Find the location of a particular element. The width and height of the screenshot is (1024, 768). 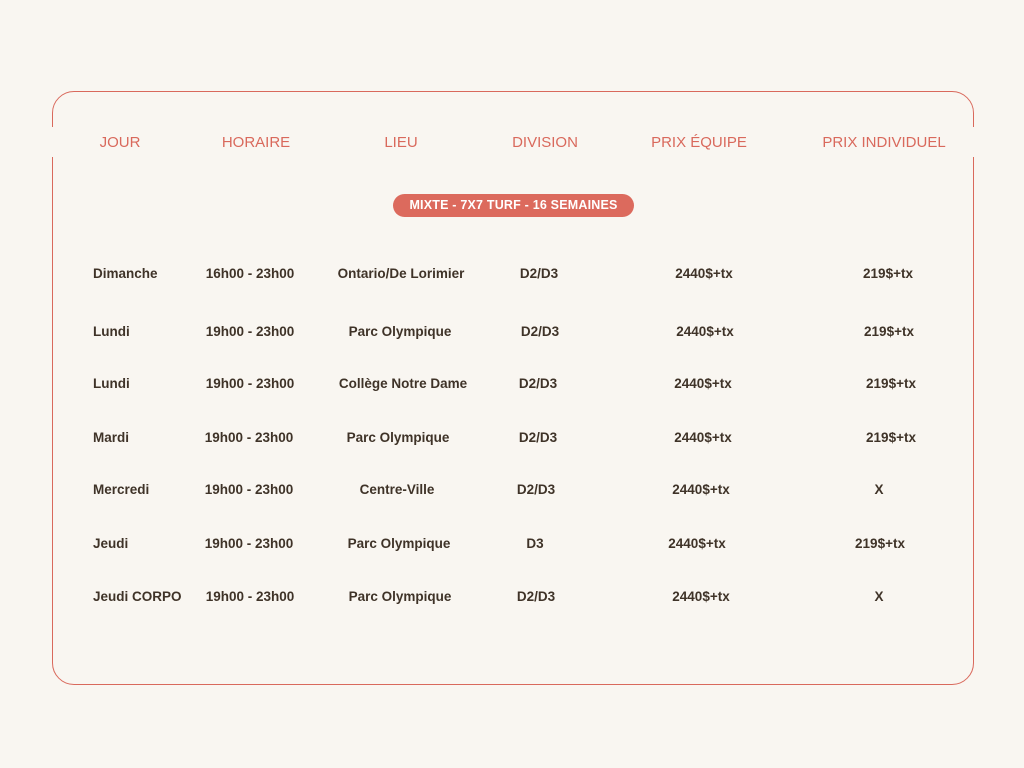

header-lieu: LIEU is located at coordinates (401, 142).